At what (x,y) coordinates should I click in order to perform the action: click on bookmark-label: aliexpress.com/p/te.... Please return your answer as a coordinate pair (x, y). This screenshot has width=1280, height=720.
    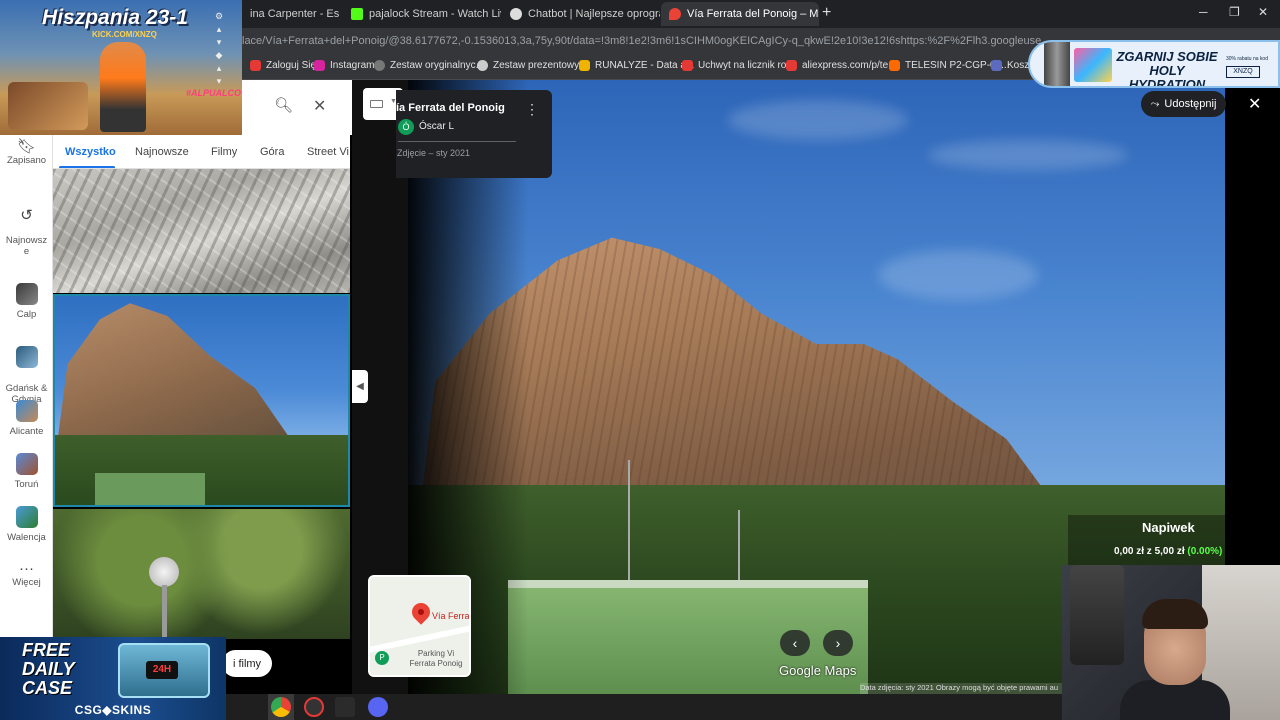
    Looking at the image, I should click on (849, 65).